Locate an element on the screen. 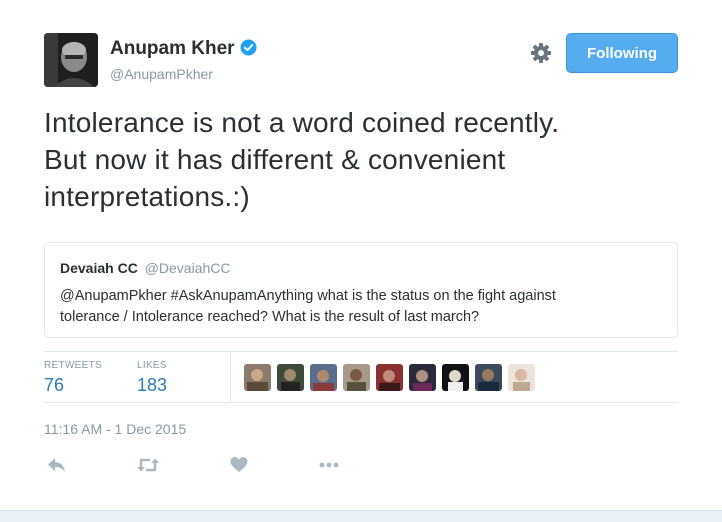  quoted-tweet-author: Devaiah CC @DevaiahCC is located at coordinates (145, 268).